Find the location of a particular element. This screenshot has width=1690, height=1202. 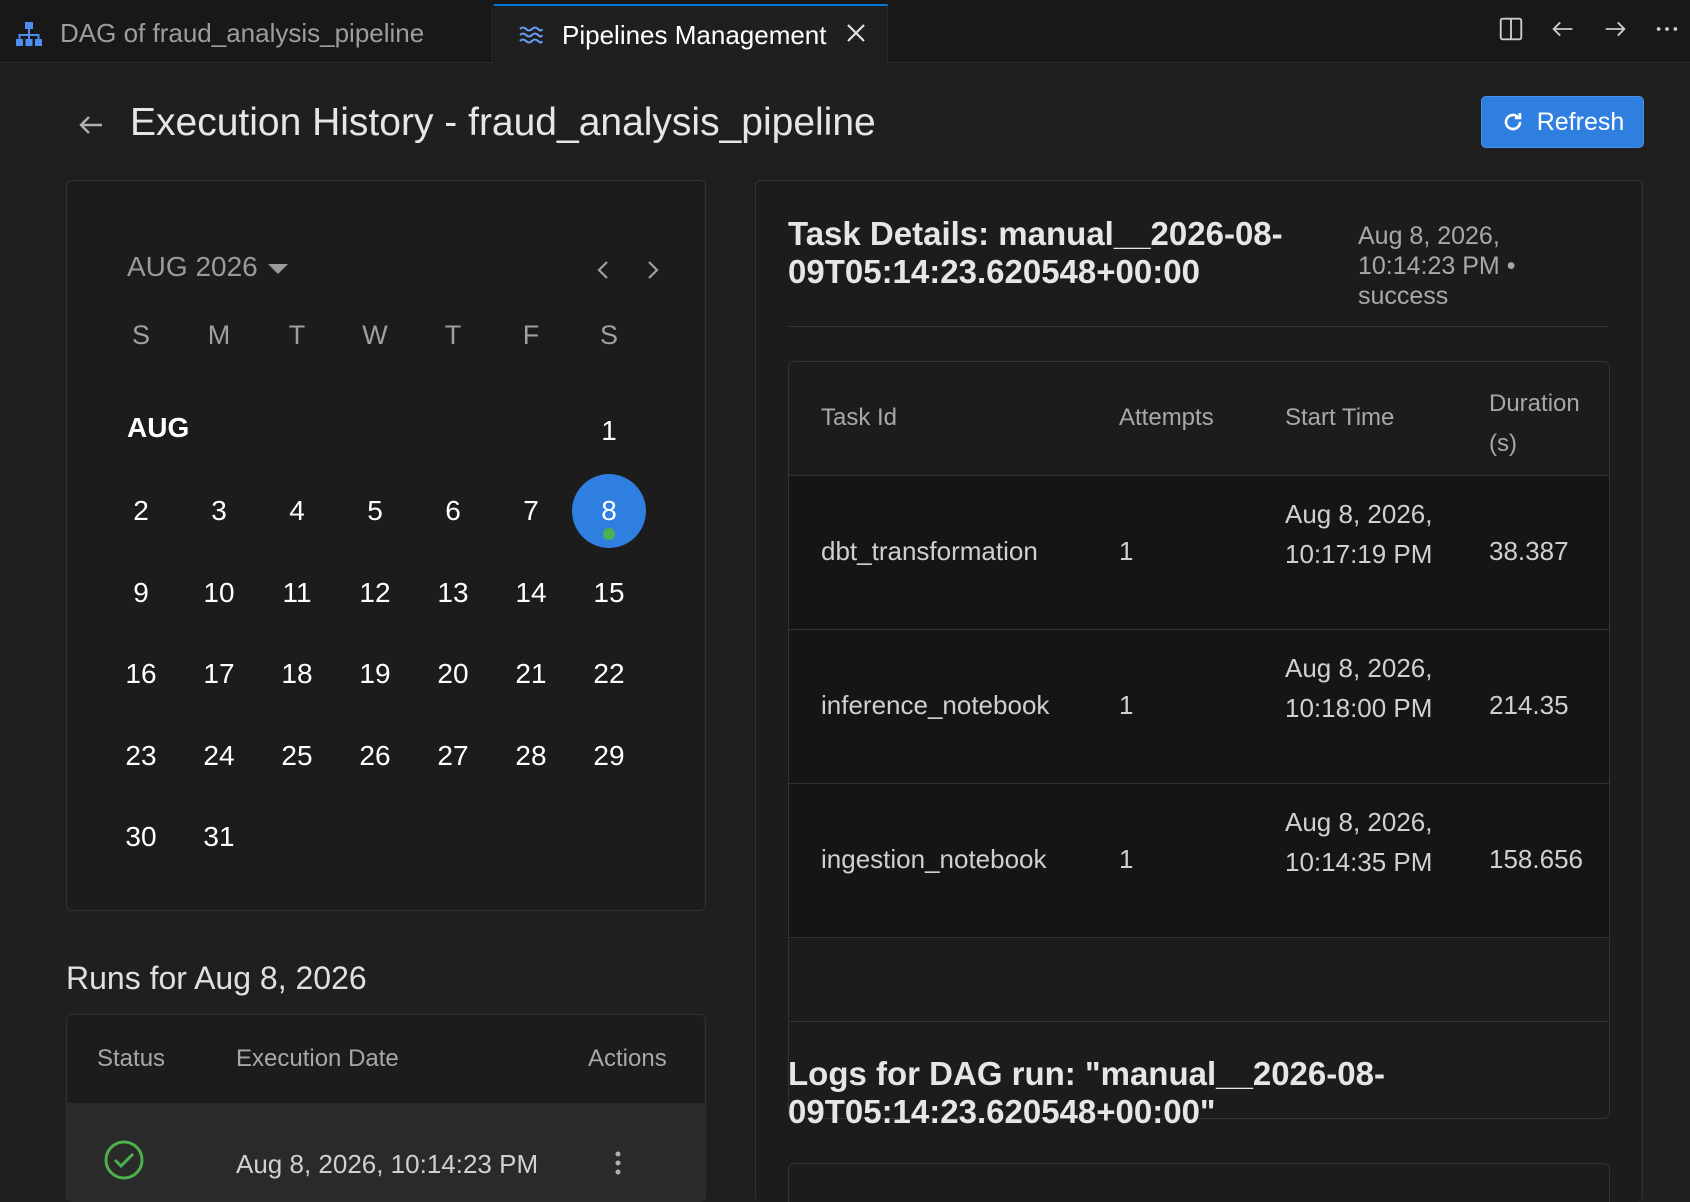

calendar-day: 4 is located at coordinates (297, 511).